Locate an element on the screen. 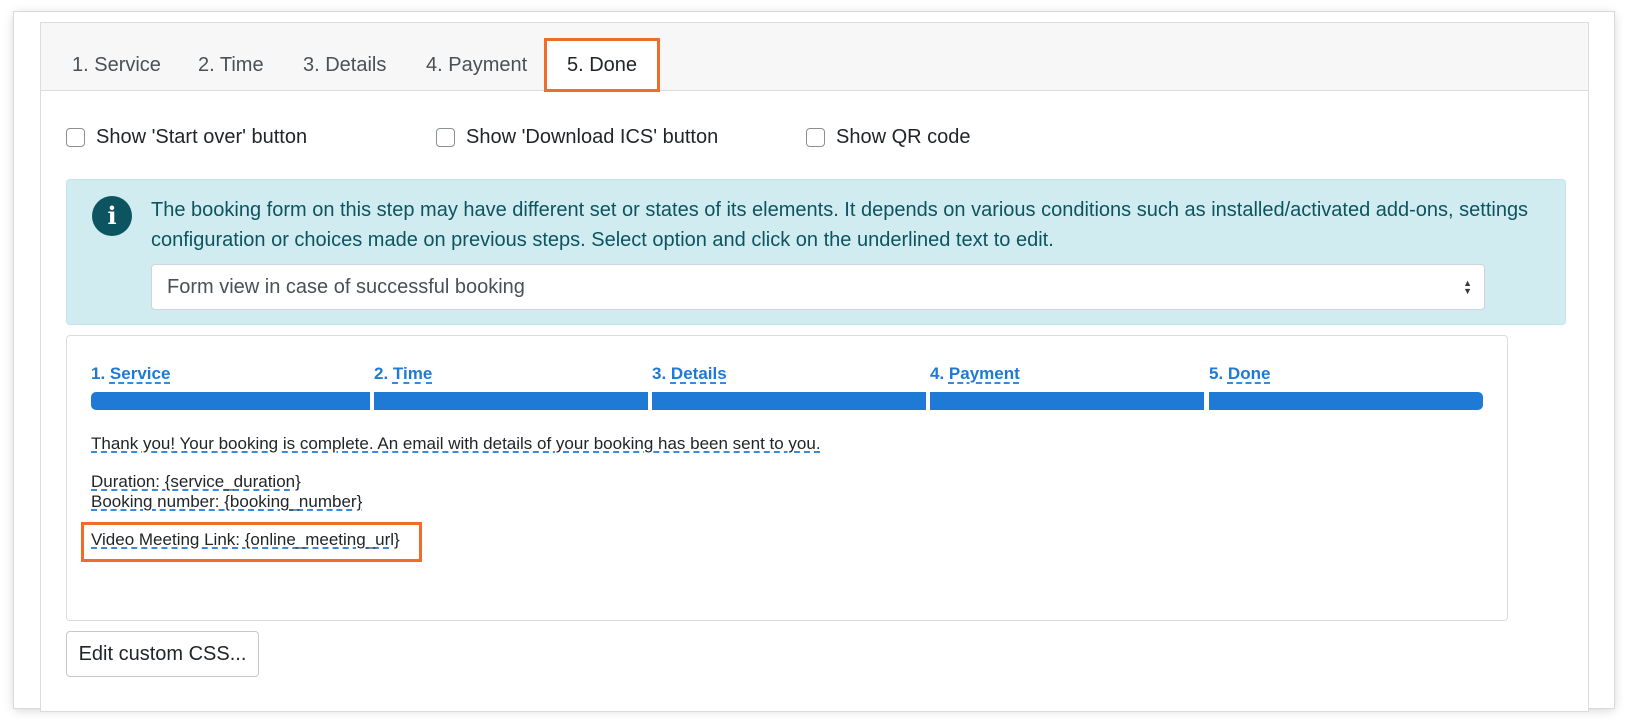 The image size is (1628, 720). progress-bar-service is located at coordinates (230, 401).